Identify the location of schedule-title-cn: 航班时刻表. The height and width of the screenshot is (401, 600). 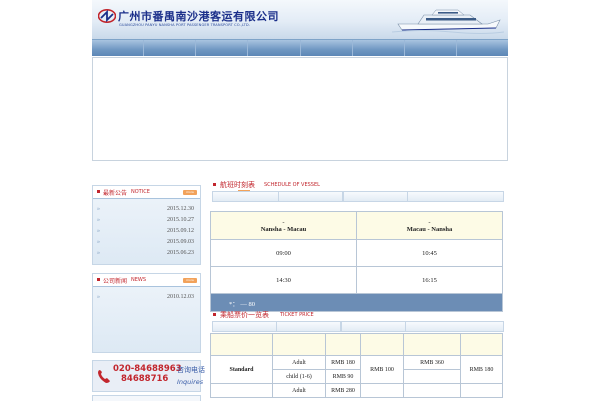
(237, 185).